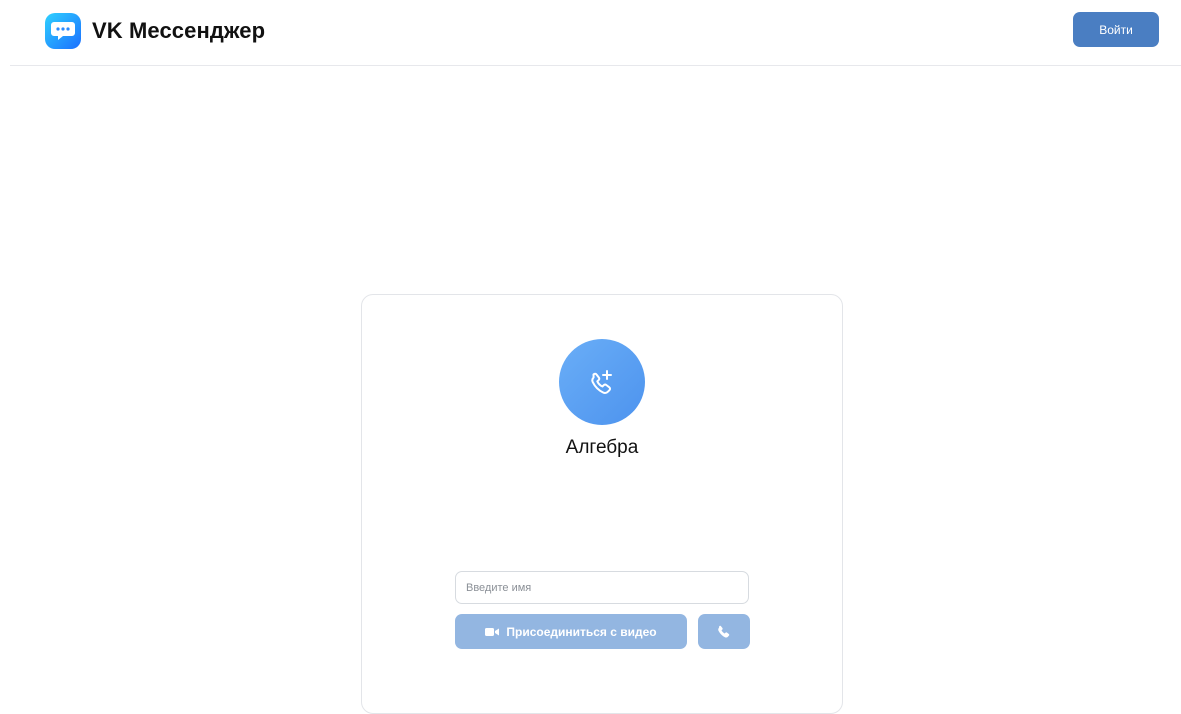  What do you see at coordinates (179, 30) in the screenshot?
I see `app-title: VK Мессенджер` at bounding box center [179, 30].